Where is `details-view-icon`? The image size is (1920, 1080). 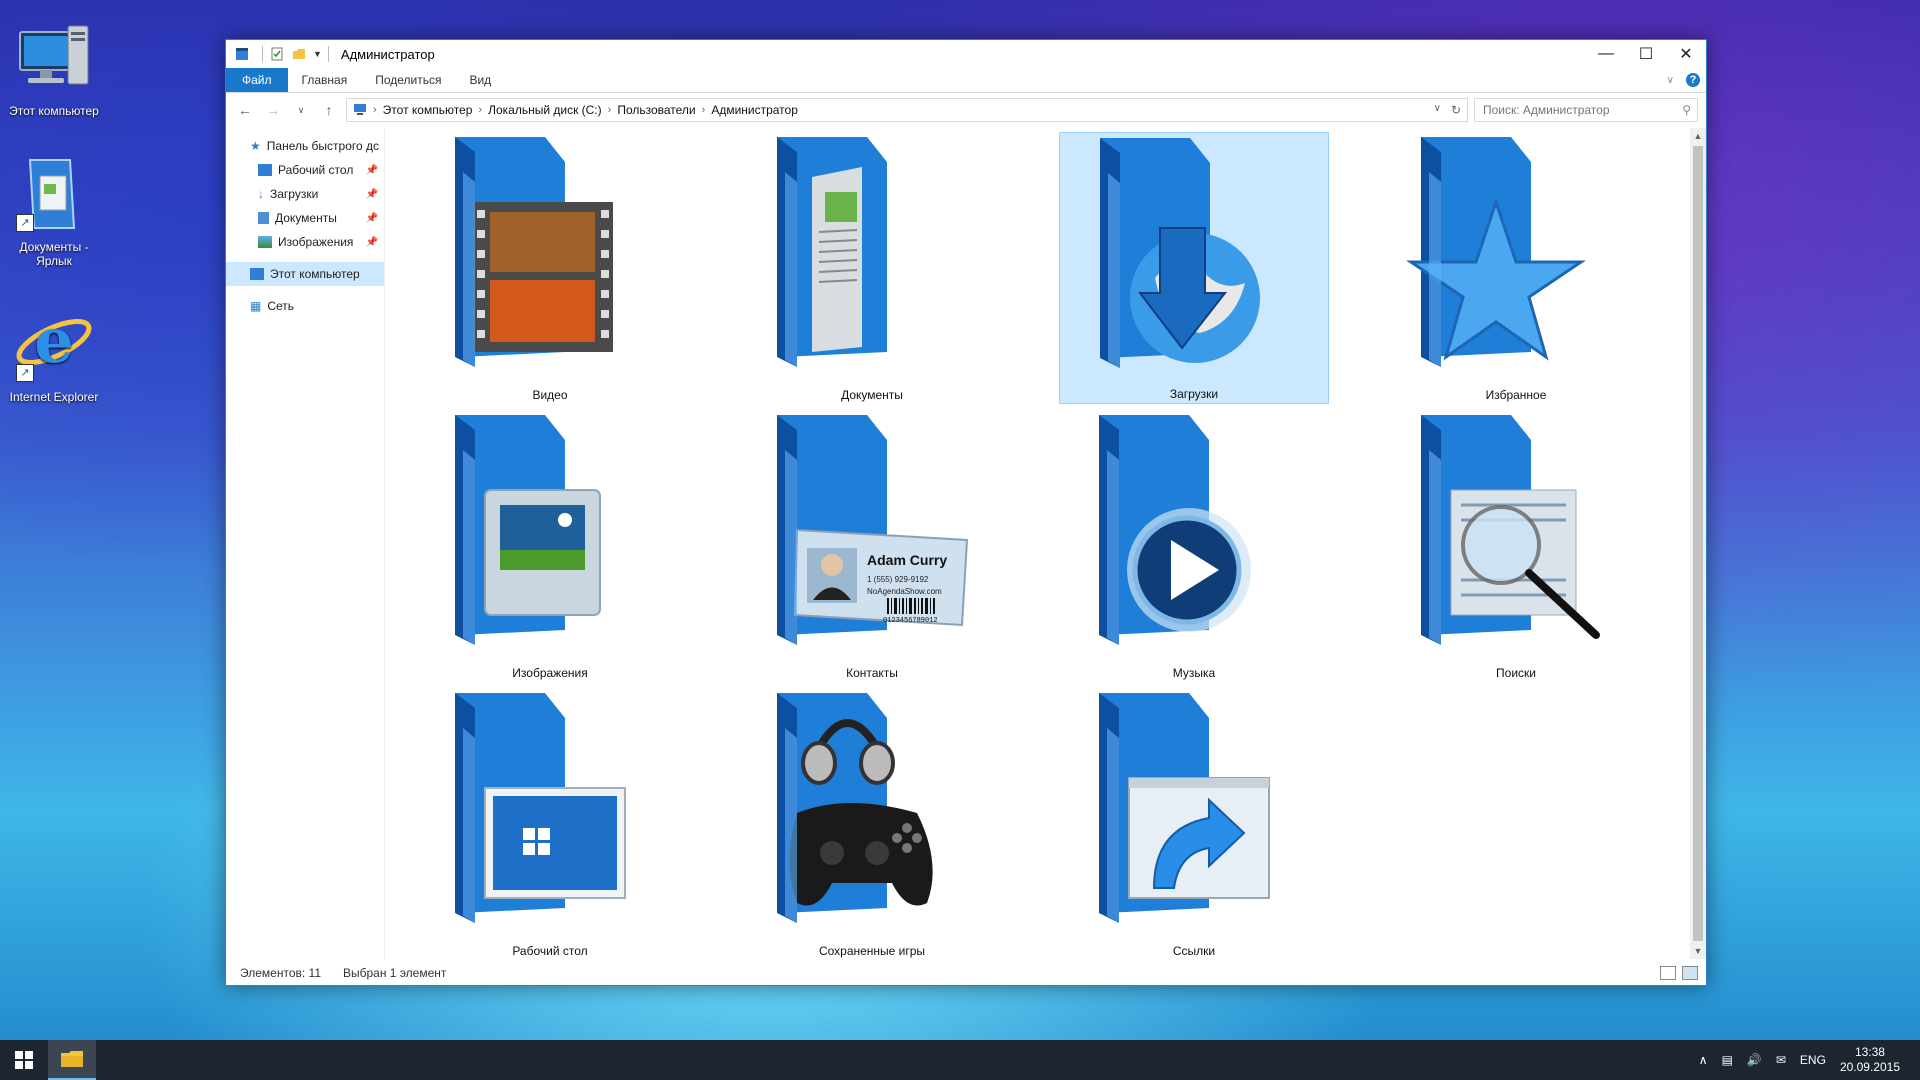
details-view-icon is located at coordinates (1668, 973).